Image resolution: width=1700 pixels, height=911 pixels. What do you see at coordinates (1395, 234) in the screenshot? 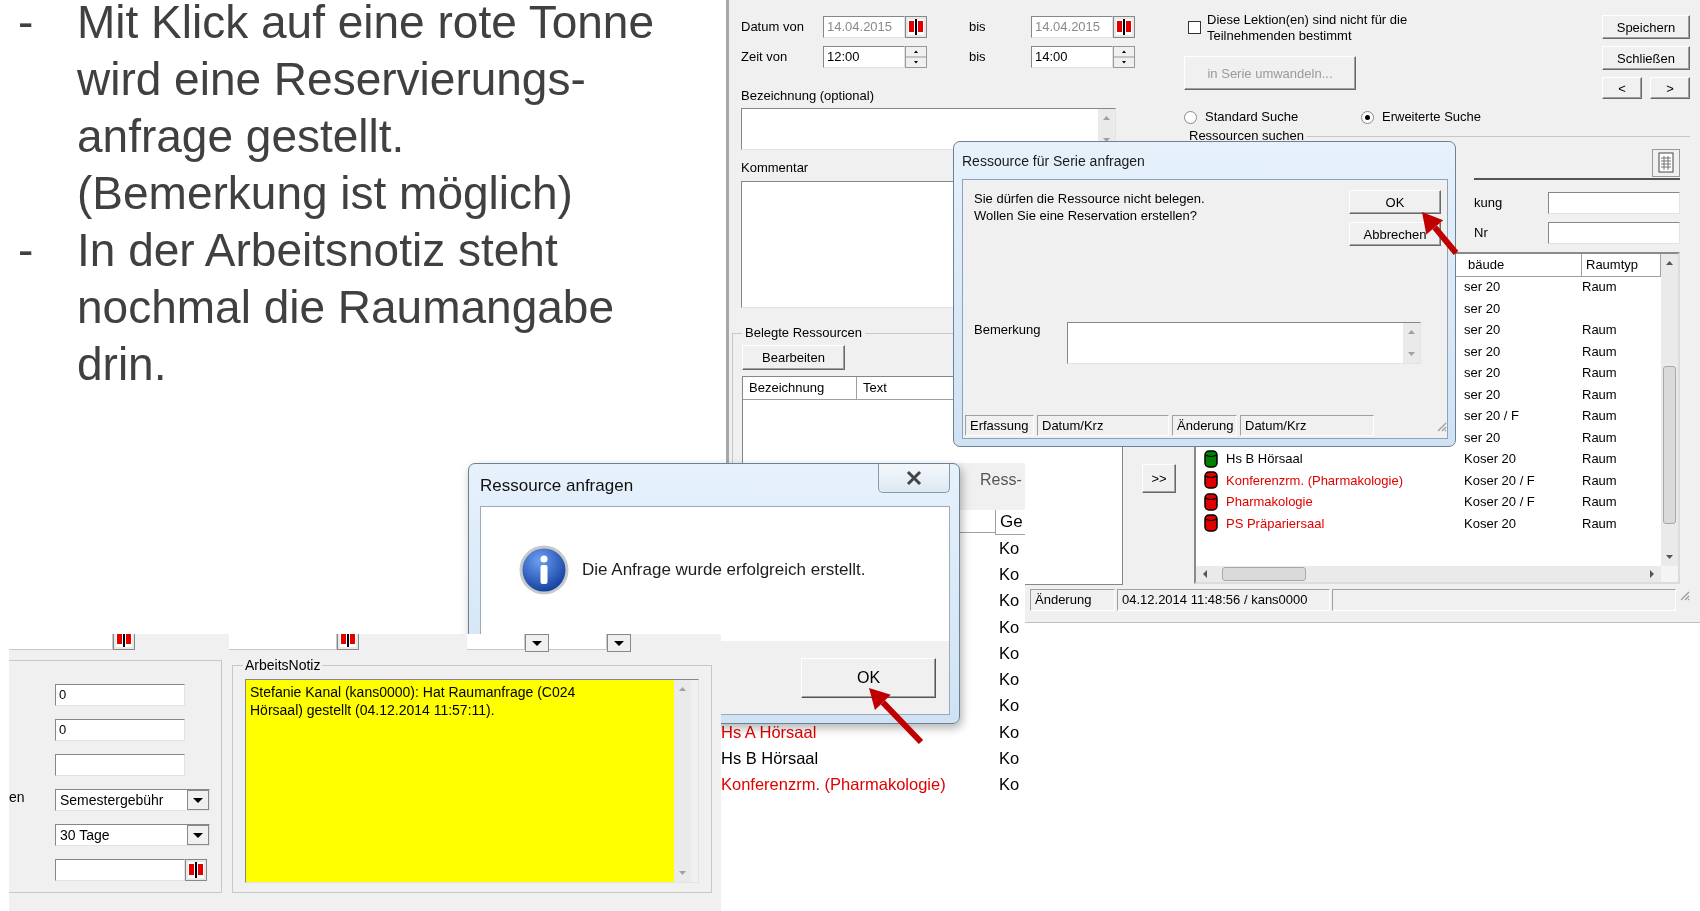
I see `dialog-button: Abbrechen` at bounding box center [1395, 234].